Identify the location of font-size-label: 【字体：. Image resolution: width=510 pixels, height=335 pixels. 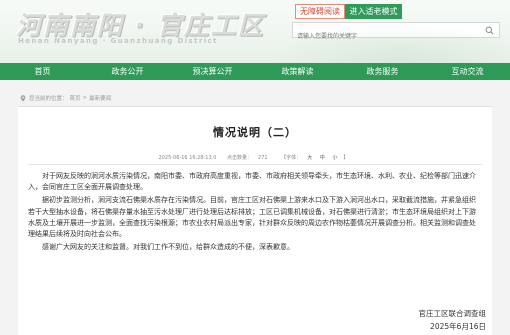
(291, 158).